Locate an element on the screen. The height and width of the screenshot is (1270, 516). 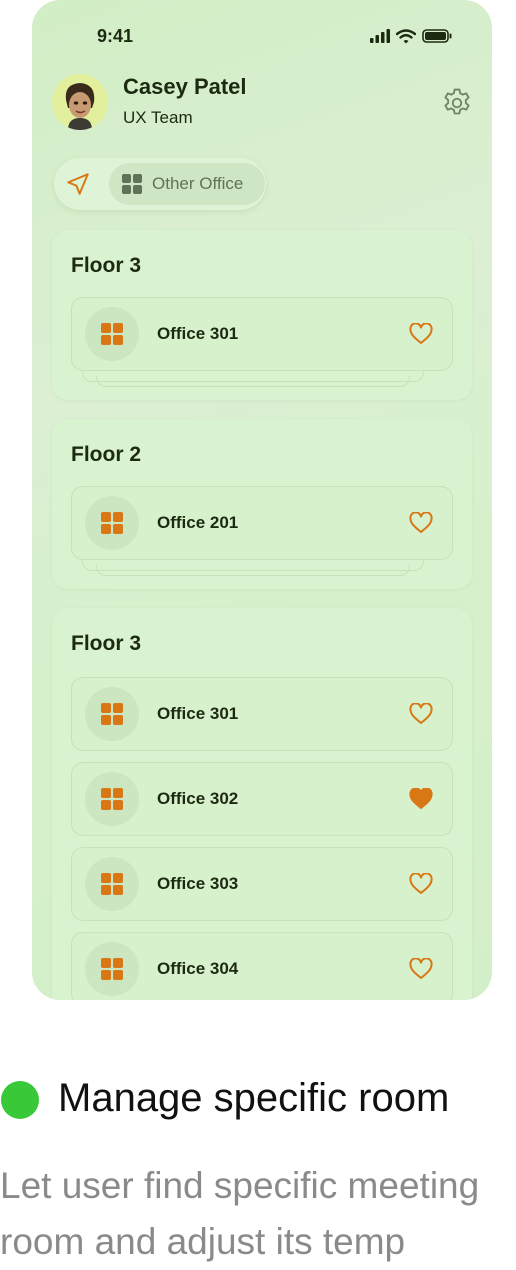
room-row: Office 201 is located at coordinates (262, 523).